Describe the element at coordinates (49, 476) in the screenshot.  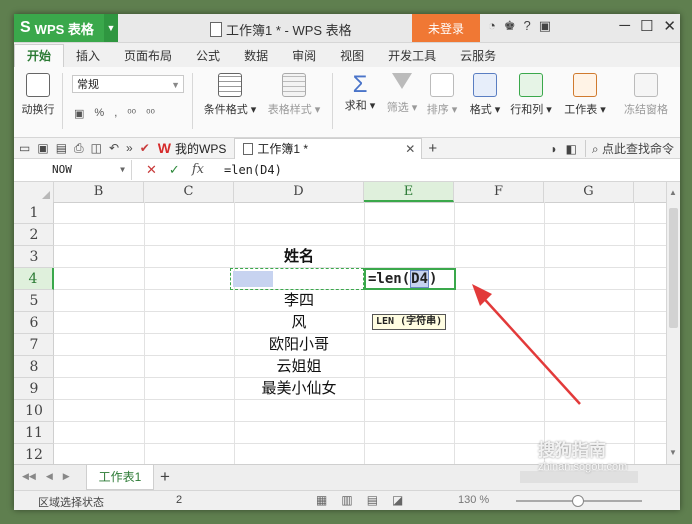
I see `prev-sheet-icon: ◀` at that location.